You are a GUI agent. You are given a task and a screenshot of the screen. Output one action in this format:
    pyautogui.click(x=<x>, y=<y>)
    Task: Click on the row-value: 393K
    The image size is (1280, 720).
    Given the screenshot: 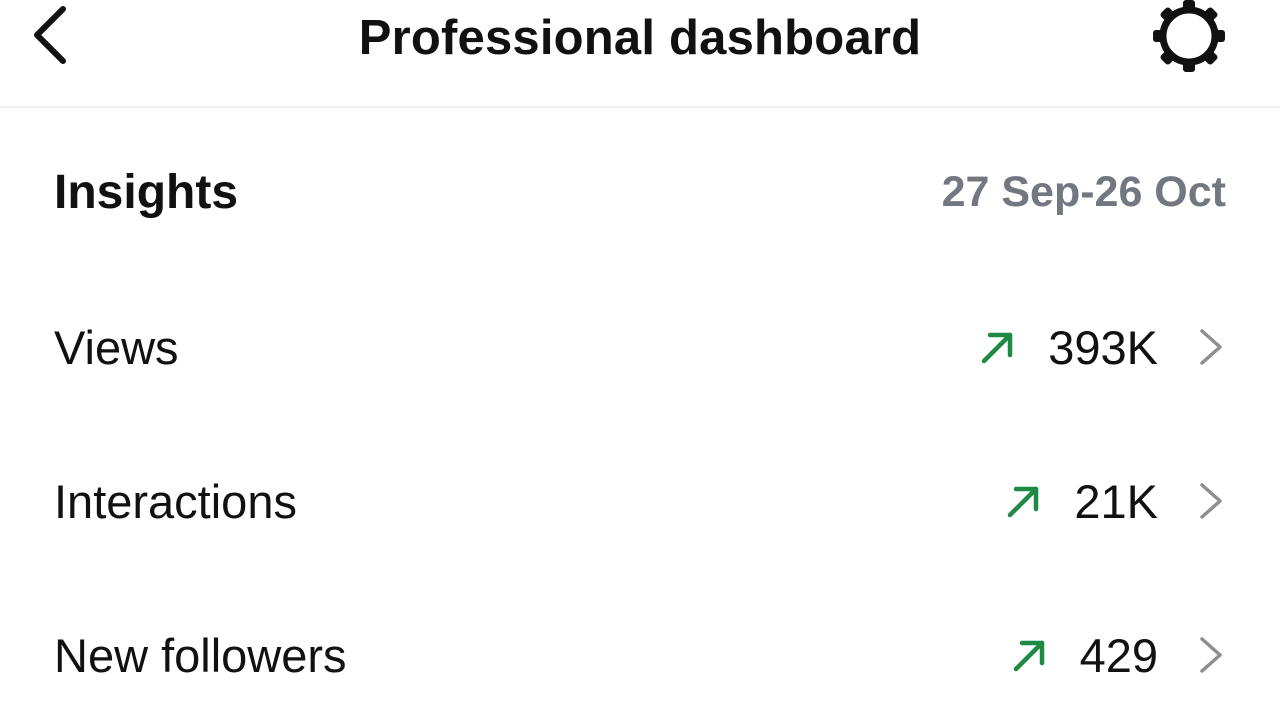 What is the action you would take?
    pyautogui.click(x=1103, y=347)
    